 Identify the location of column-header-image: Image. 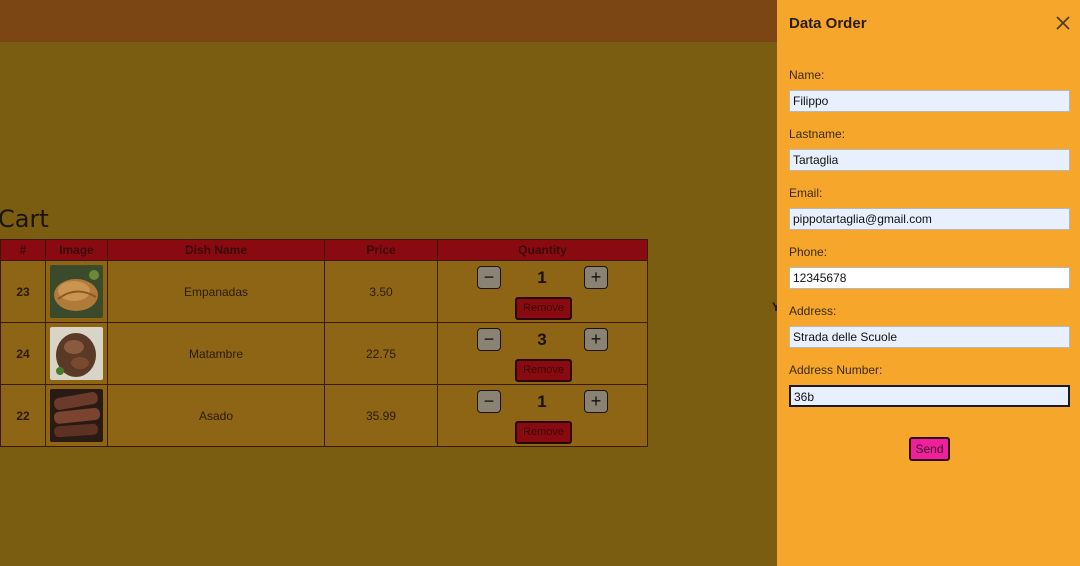
(76, 250).